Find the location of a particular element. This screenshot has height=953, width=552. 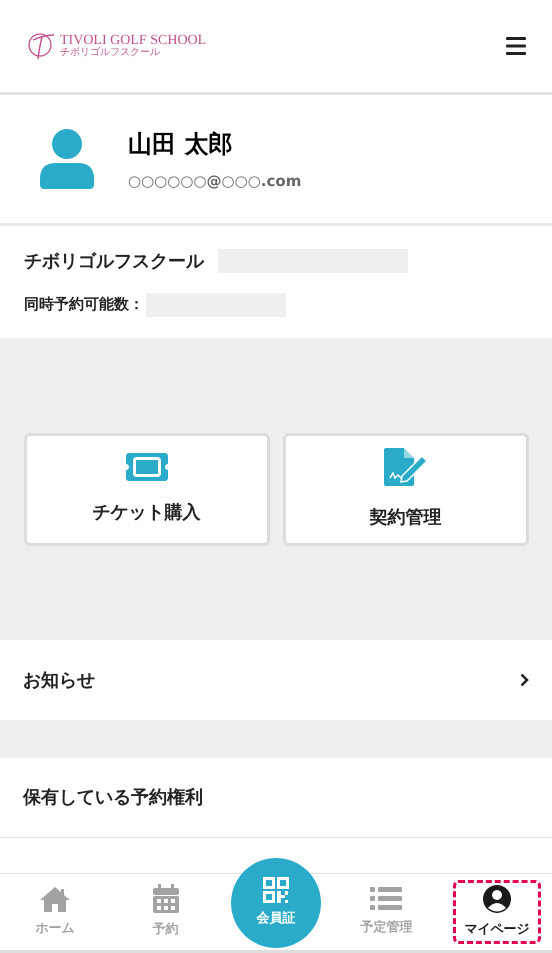

school-name: チボリゴルフスクール is located at coordinates (114, 262).